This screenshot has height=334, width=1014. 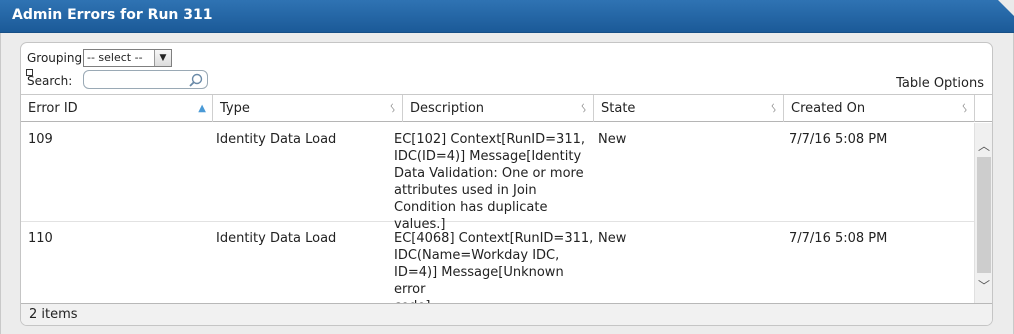 What do you see at coordinates (202, 108) in the screenshot?
I see `sort-ascending-icon: ▲` at bounding box center [202, 108].